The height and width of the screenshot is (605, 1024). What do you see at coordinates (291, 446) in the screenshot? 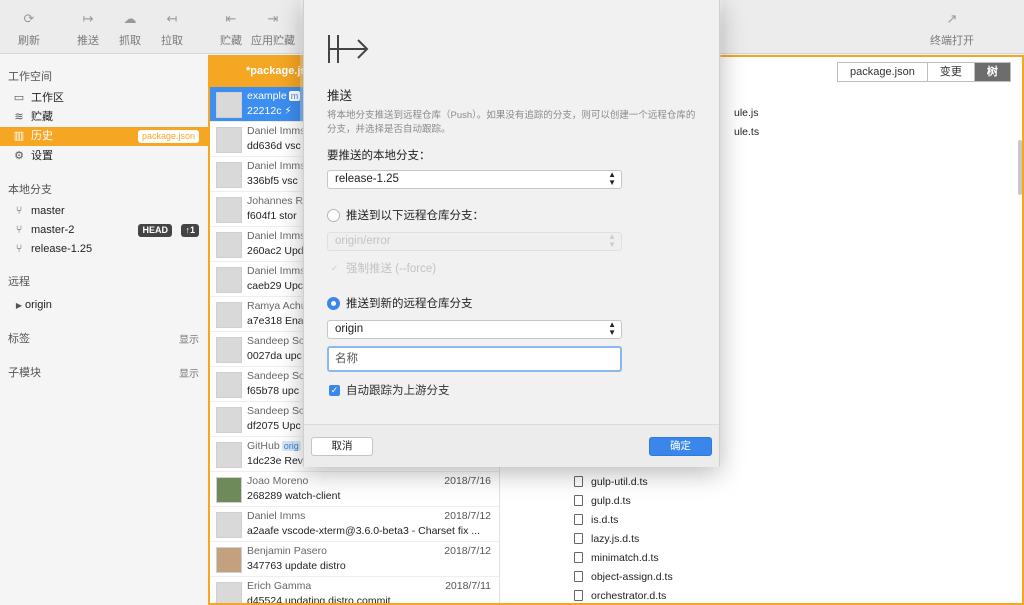
I see `branch-tag: orig` at bounding box center [291, 446].